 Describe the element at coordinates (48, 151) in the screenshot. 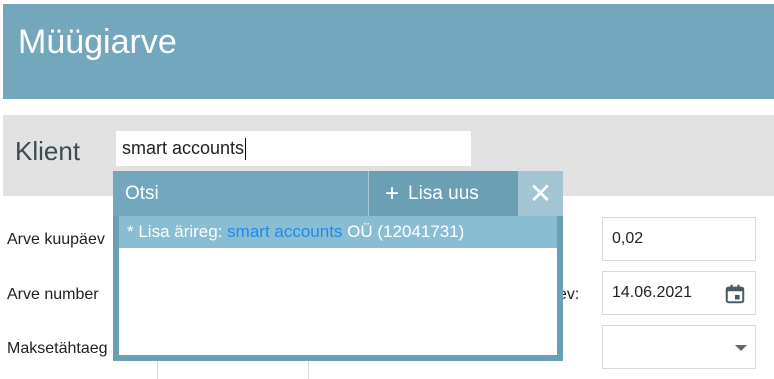

I see `client-label: Klient` at that location.